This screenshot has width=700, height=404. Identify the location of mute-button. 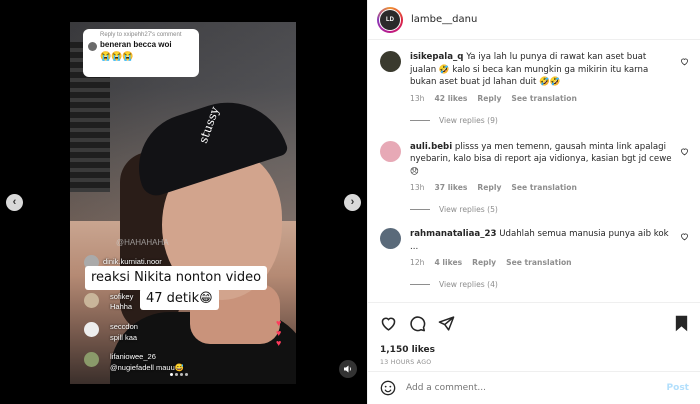
(348, 369).